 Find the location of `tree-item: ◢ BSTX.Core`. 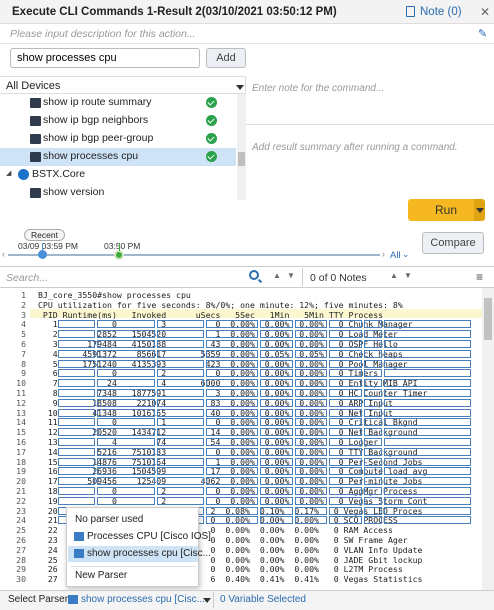

tree-item: ◢ BSTX.Core is located at coordinates (118, 175).